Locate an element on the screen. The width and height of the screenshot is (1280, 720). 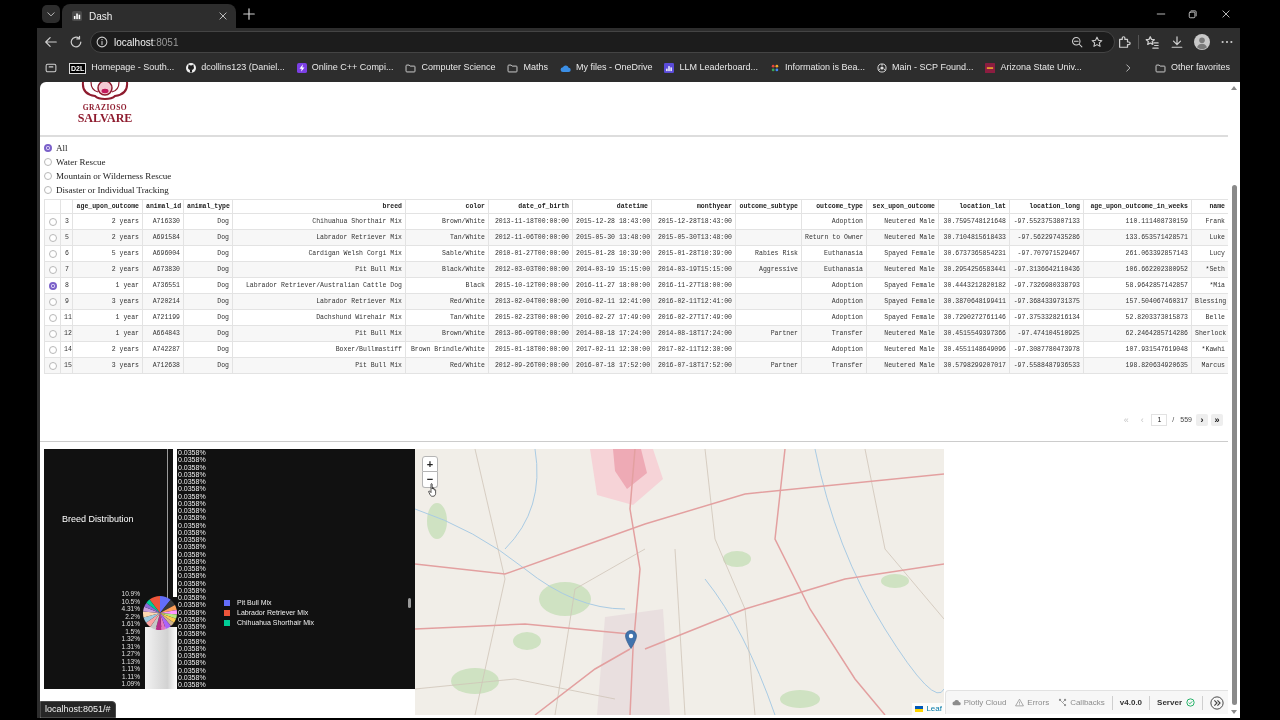
zoom-out-icon is located at coordinates (1077, 42).